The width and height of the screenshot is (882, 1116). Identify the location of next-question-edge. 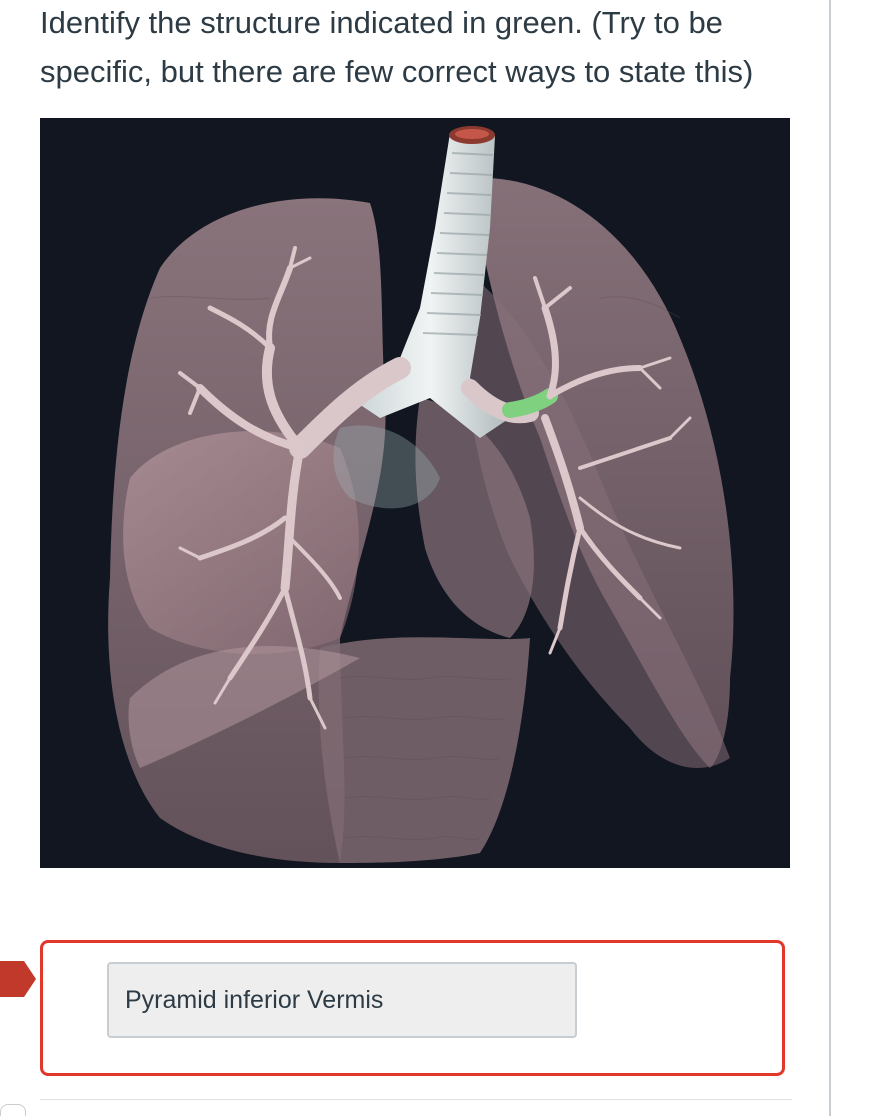
(13, 1110).